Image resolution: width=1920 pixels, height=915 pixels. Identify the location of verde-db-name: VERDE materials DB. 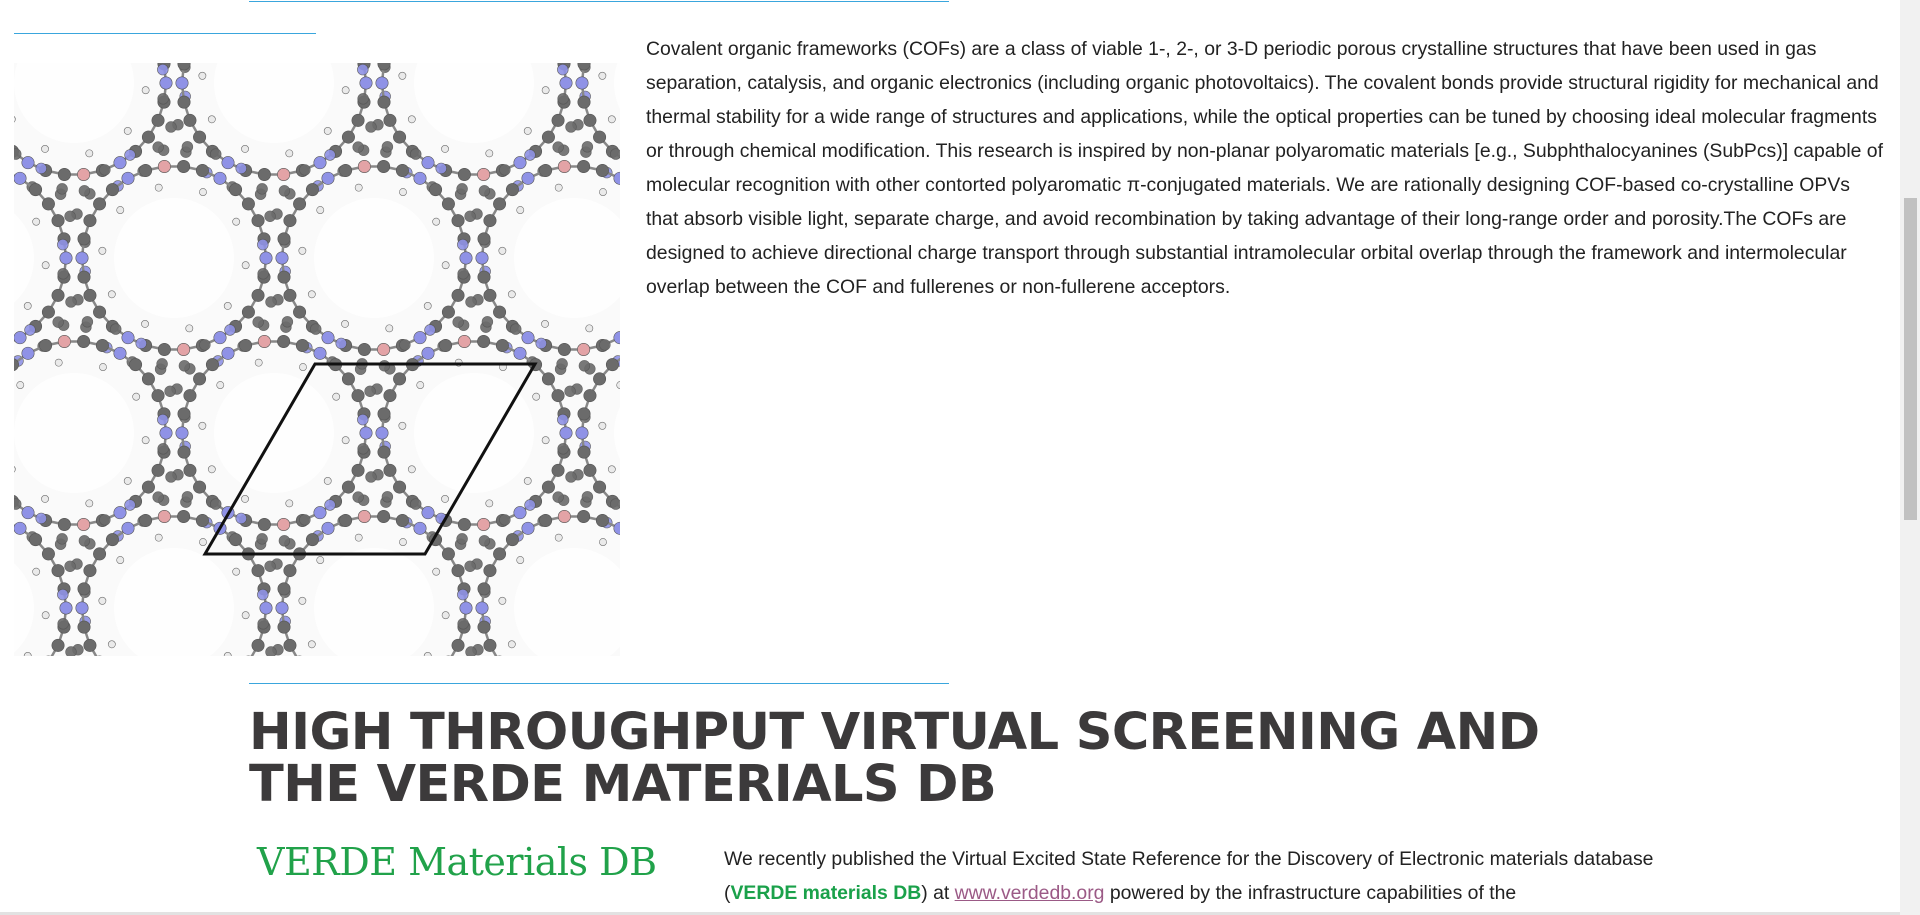
(826, 893).